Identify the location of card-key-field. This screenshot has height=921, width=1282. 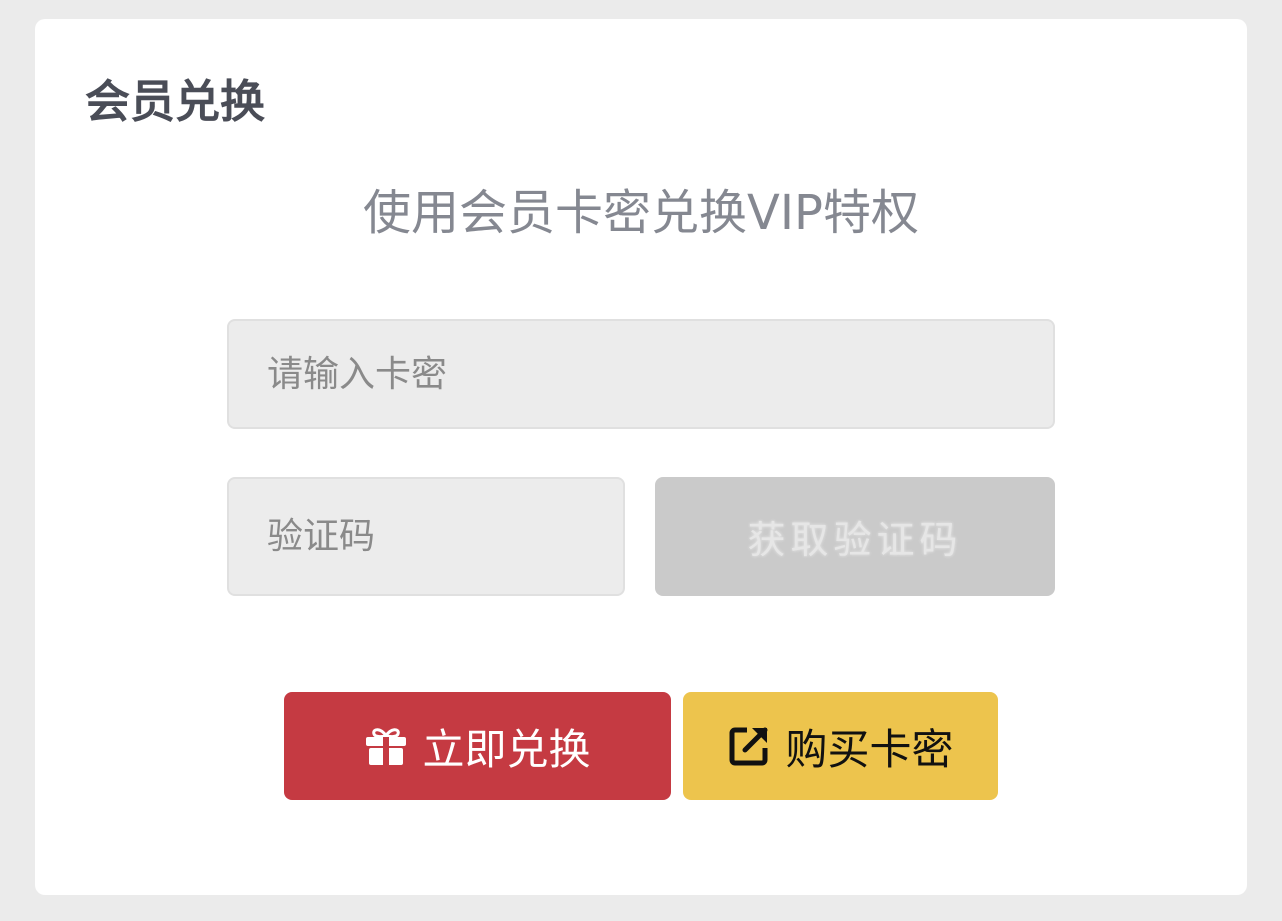
(641, 374).